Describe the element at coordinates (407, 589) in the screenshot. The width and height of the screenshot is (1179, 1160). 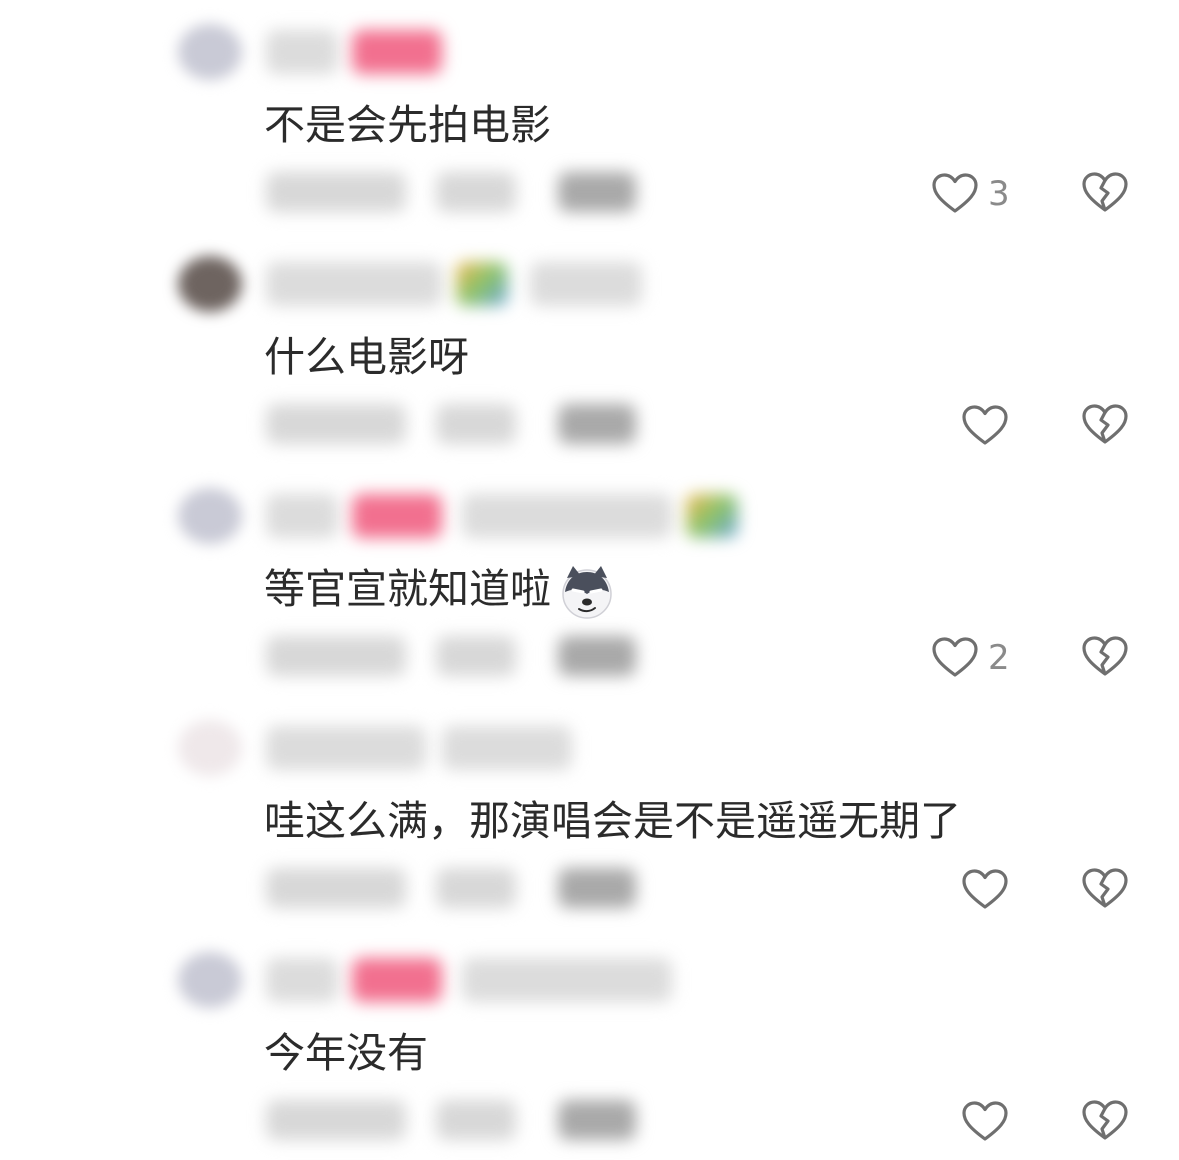
I see `comment-text-content: 等官宣就知道啦` at that location.